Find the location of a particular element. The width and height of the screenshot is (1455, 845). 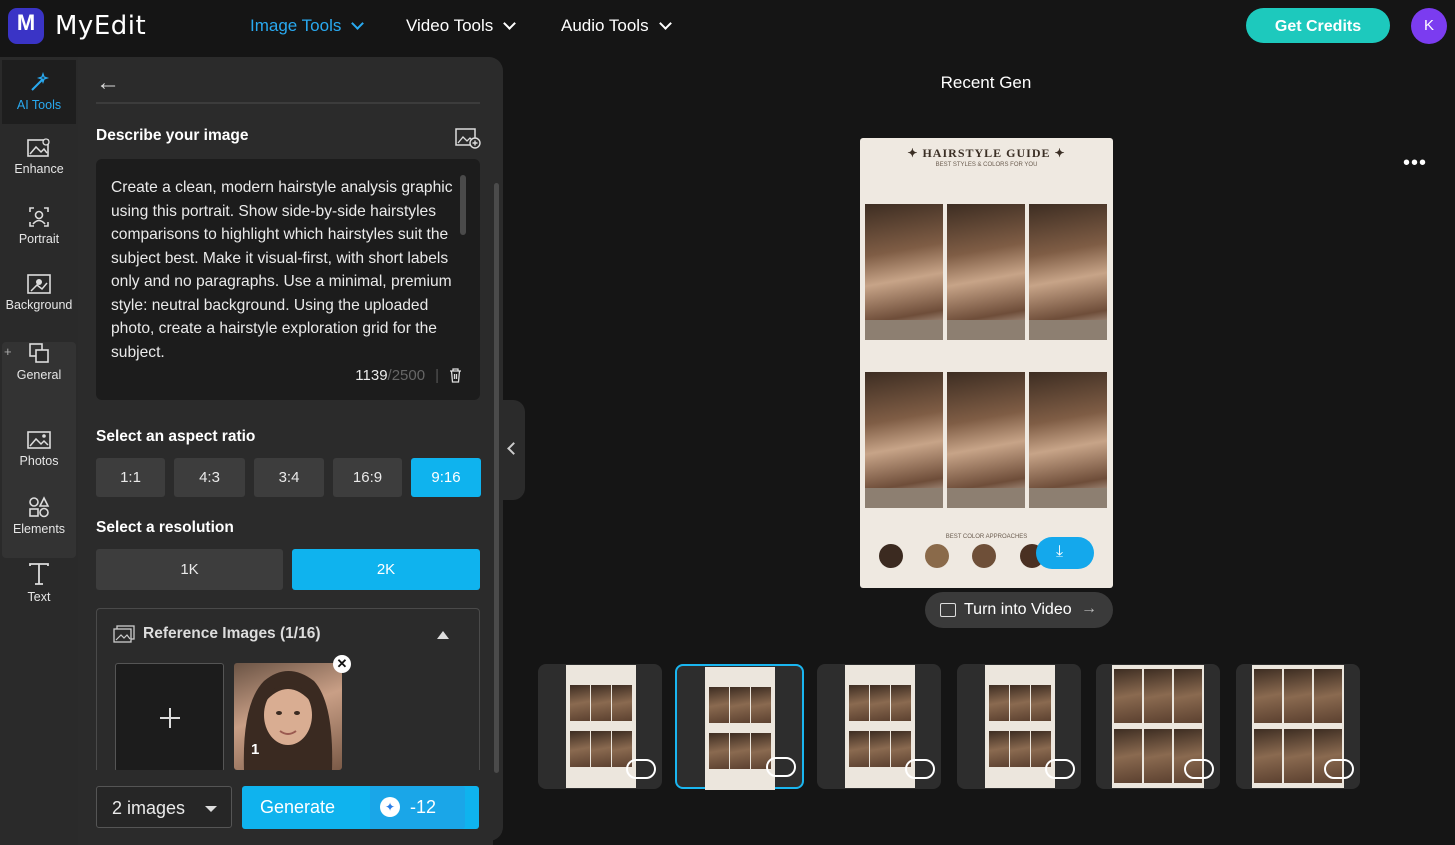

enhance-icon is located at coordinates (38, 147).